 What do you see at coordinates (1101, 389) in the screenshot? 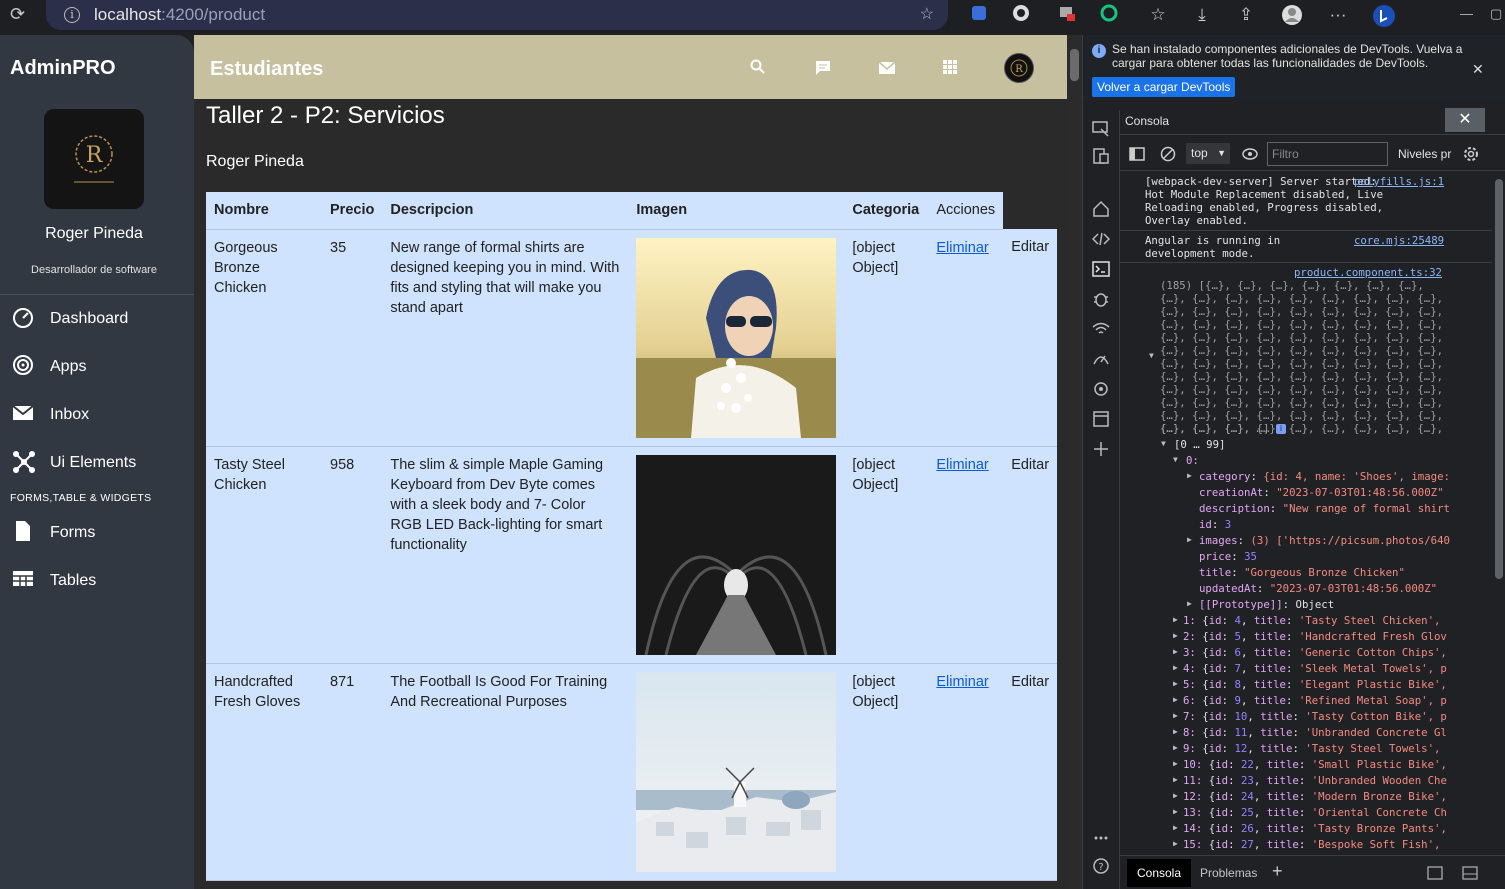
I see `memory-icon` at bounding box center [1101, 389].